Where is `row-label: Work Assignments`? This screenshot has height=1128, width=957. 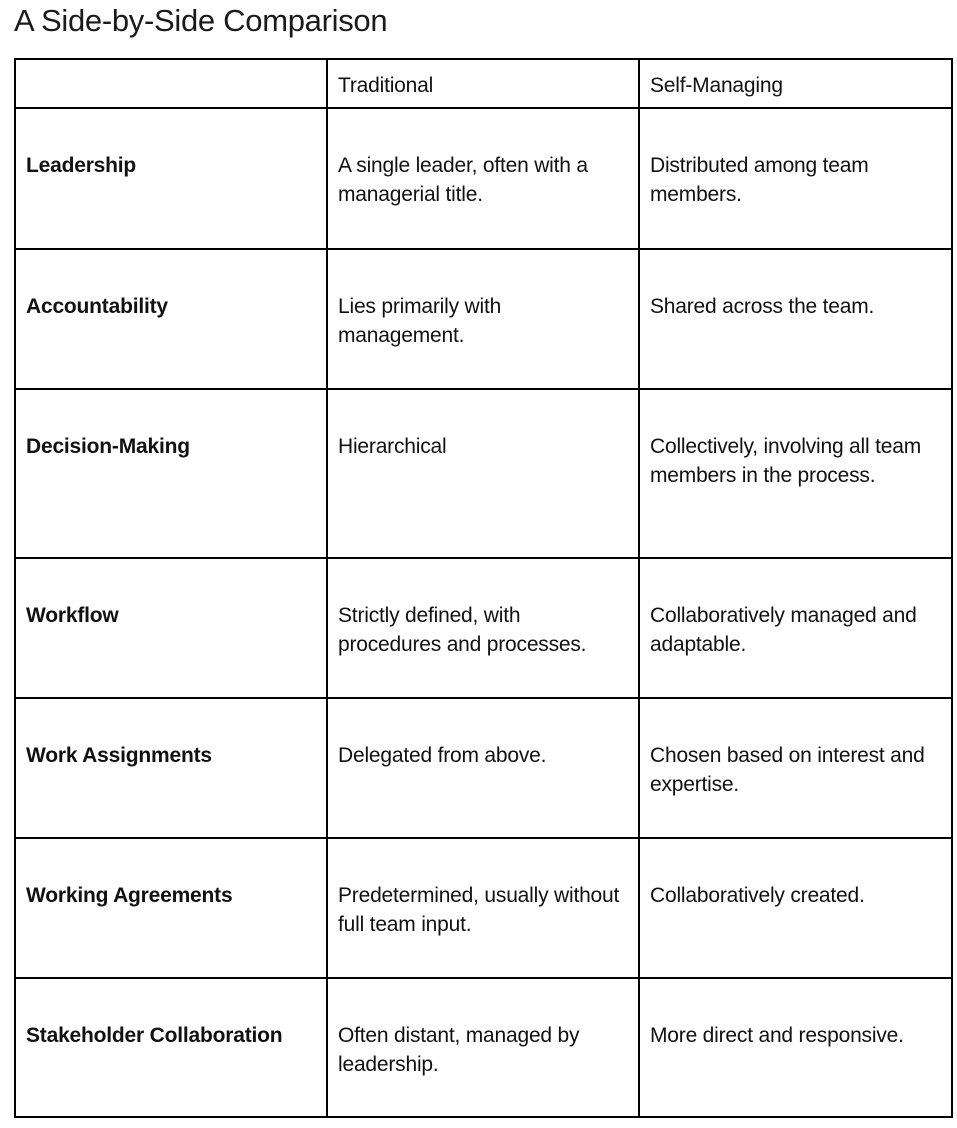 row-label: Work Assignments is located at coordinates (171, 768).